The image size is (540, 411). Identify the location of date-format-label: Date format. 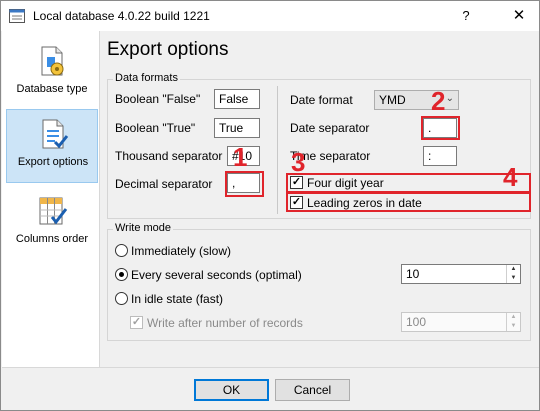
(321, 100).